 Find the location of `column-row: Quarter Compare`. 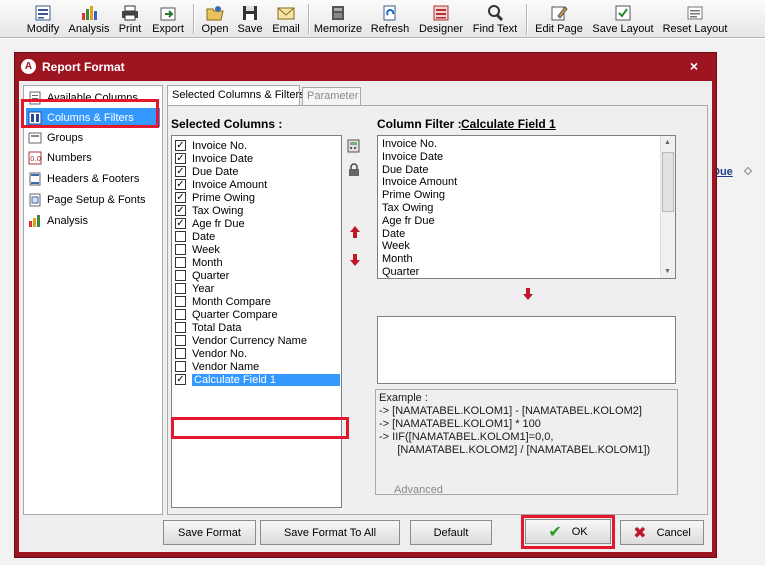

column-row: Quarter Compare is located at coordinates (226, 314).